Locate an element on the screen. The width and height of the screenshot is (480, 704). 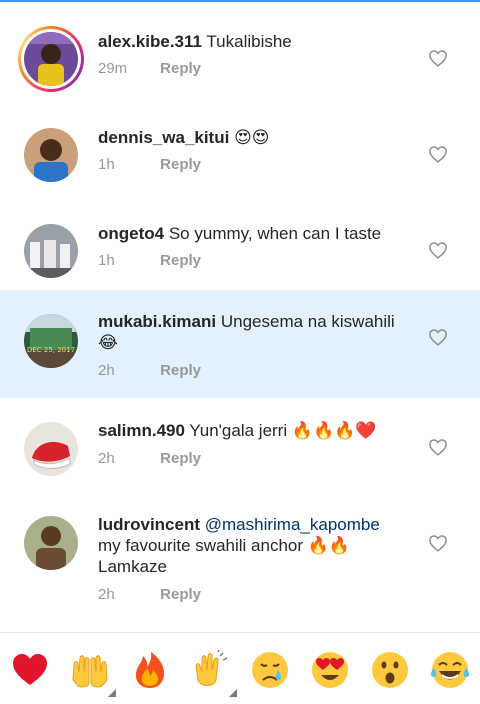
comment-text: Yun'gala jerri is located at coordinates (238, 430).